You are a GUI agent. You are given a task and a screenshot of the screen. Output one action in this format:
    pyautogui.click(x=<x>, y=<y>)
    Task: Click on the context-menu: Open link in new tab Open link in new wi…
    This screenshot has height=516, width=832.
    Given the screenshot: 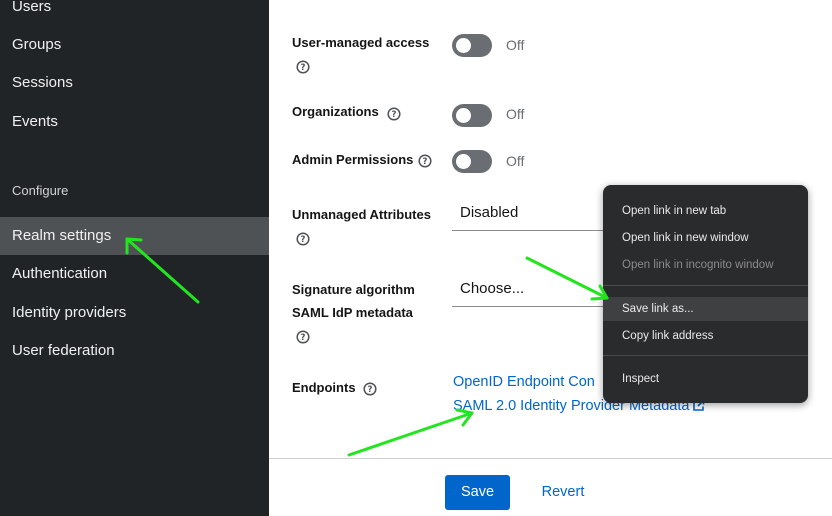 What is the action you would take?
    pyautogui.click(x=705, y=294)
    